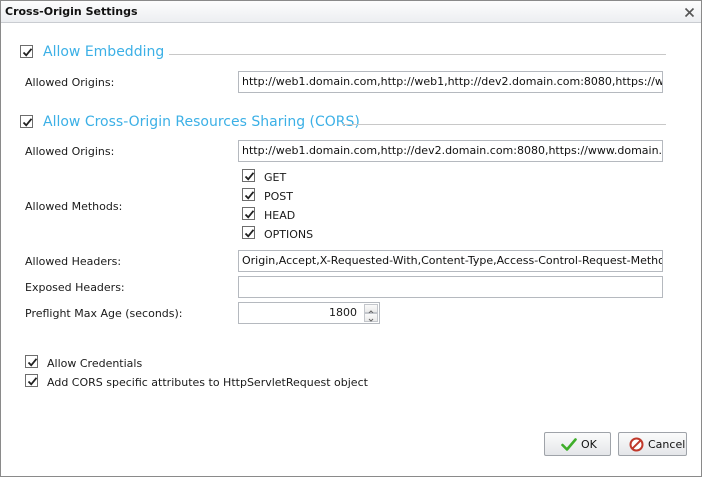 The height and width of the screenshot is (477, 702). I want to click on title-bar: Cross-Origin Settings, so click(351, 12).